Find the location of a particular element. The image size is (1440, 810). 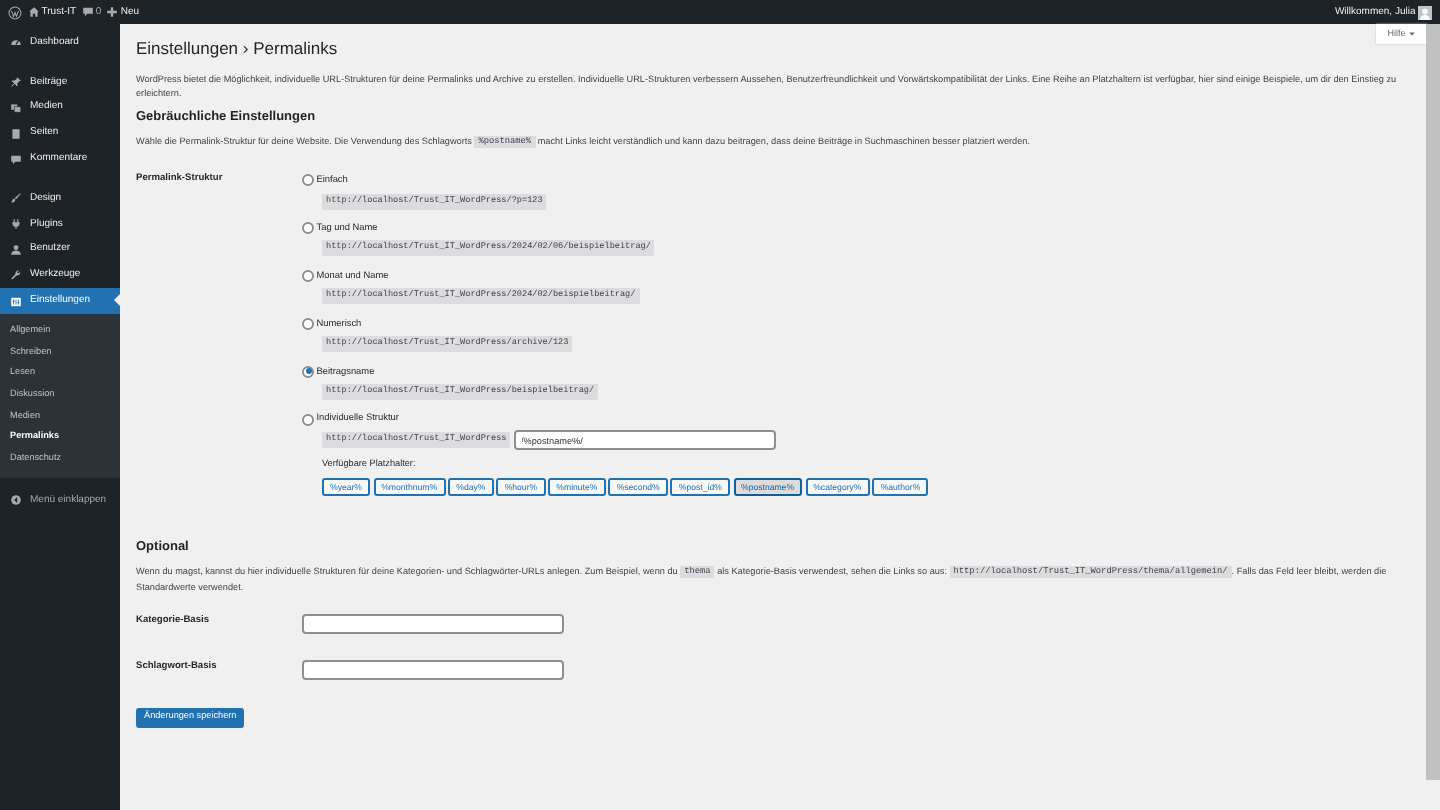

logo-icon is located at coordinates (15, 12).